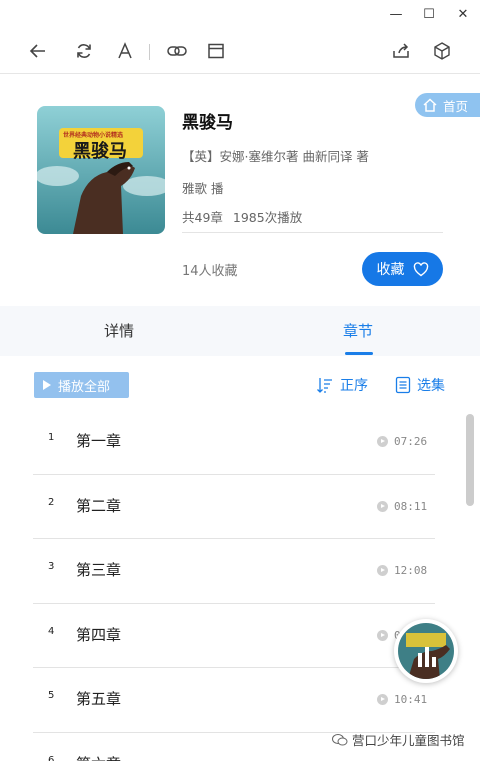  Describe the element at coordinates (403, 385) in the screenshot. I see `list-icon` at that location.